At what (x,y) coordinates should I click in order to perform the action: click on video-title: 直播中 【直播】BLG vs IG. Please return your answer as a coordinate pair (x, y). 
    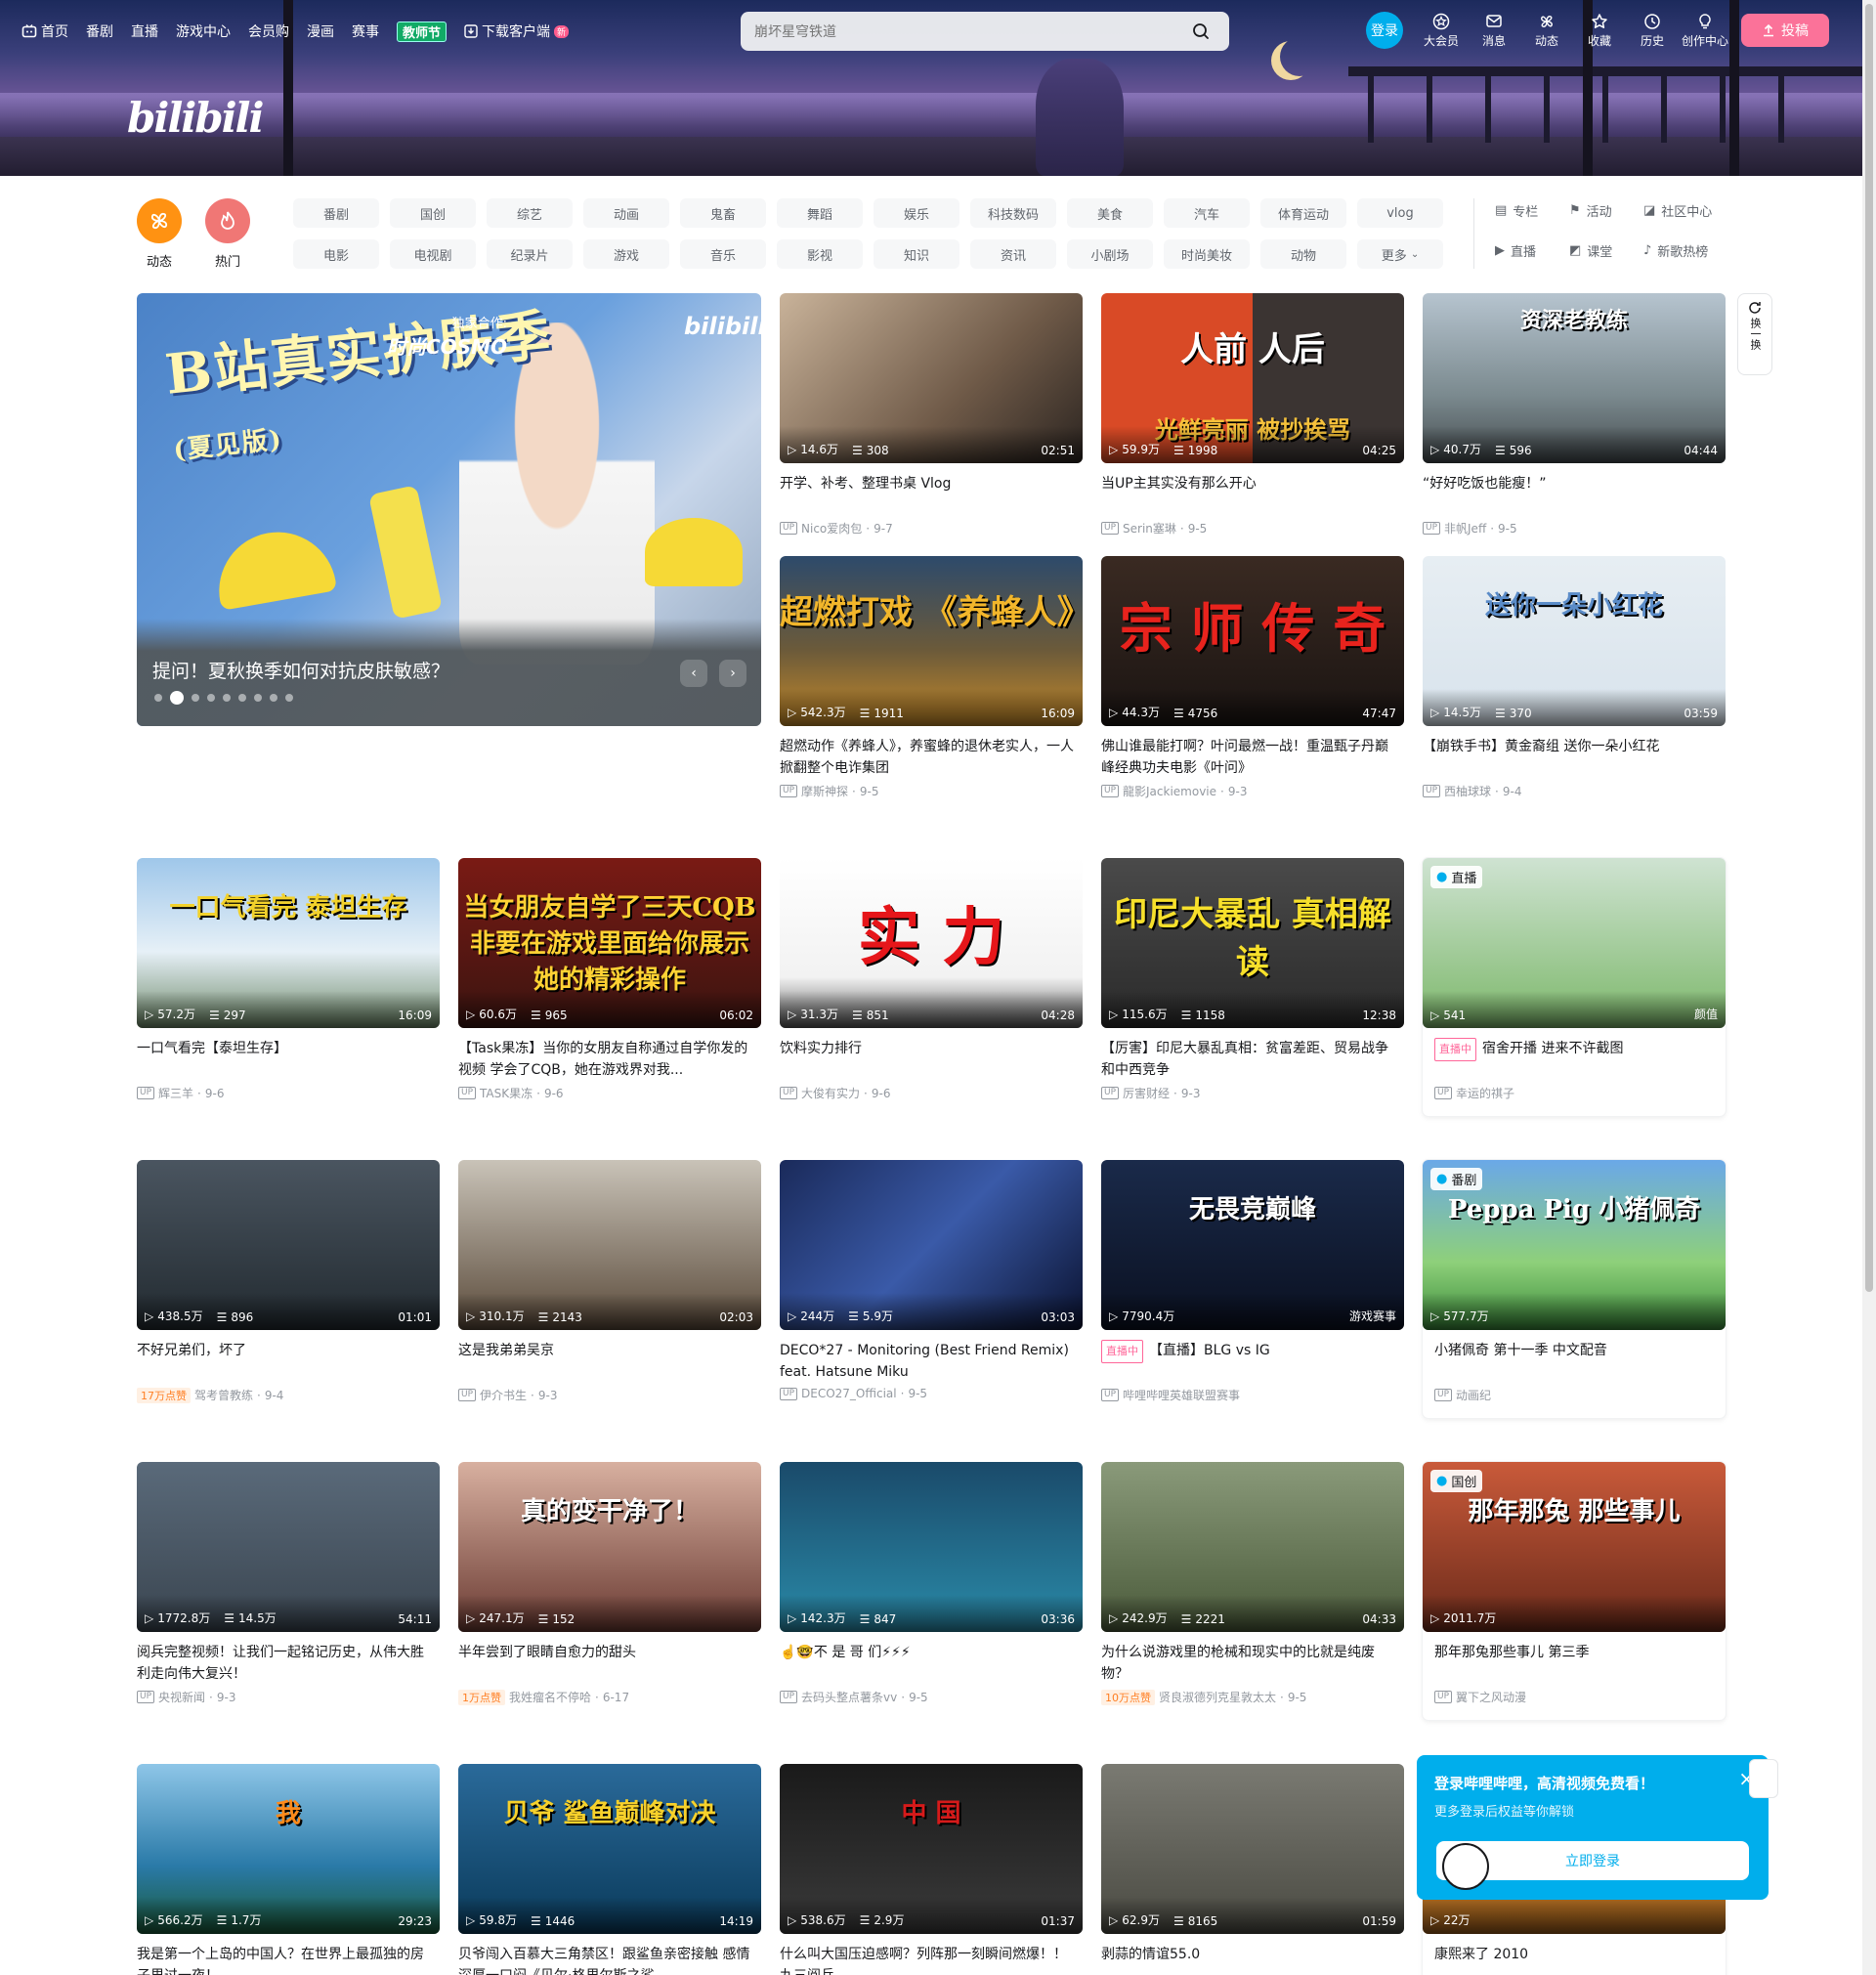
    Looking at the image, I should click on (1252, 1362).